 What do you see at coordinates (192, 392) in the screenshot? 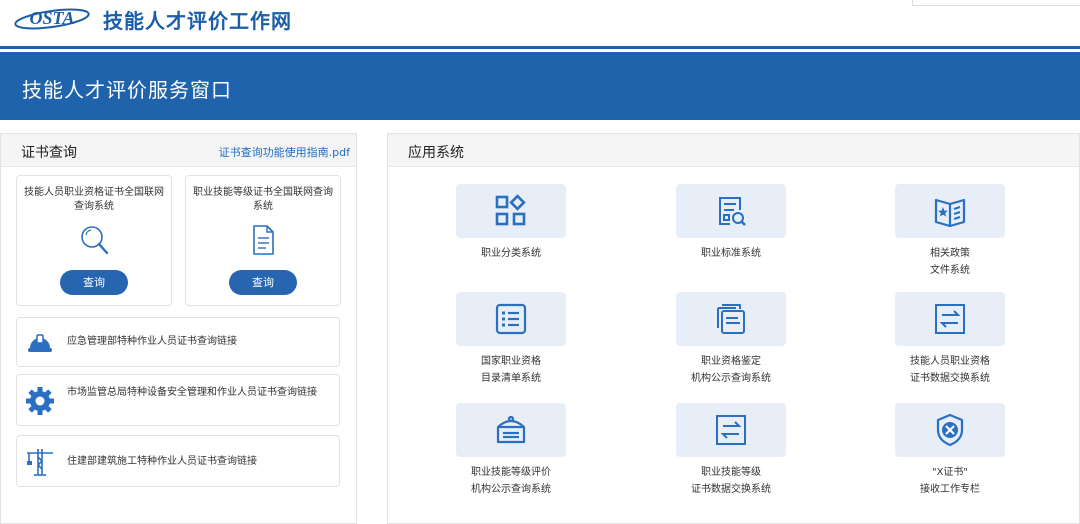
I see `link-text: 市场监管总局特种设备安全管理和作业人员证书查询链接` at bounding box center [192, 392].